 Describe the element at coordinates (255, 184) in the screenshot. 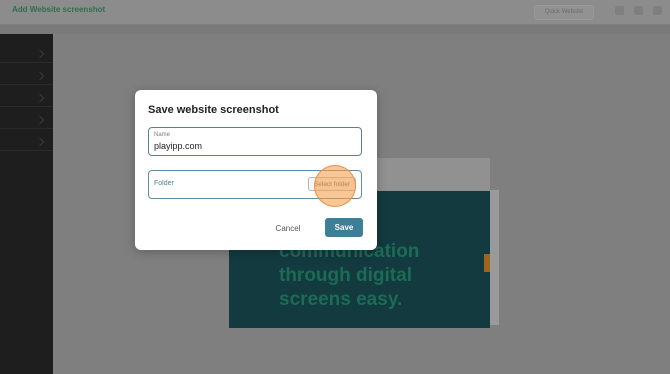

I see `folder-field: Folder Select folder` at that location.